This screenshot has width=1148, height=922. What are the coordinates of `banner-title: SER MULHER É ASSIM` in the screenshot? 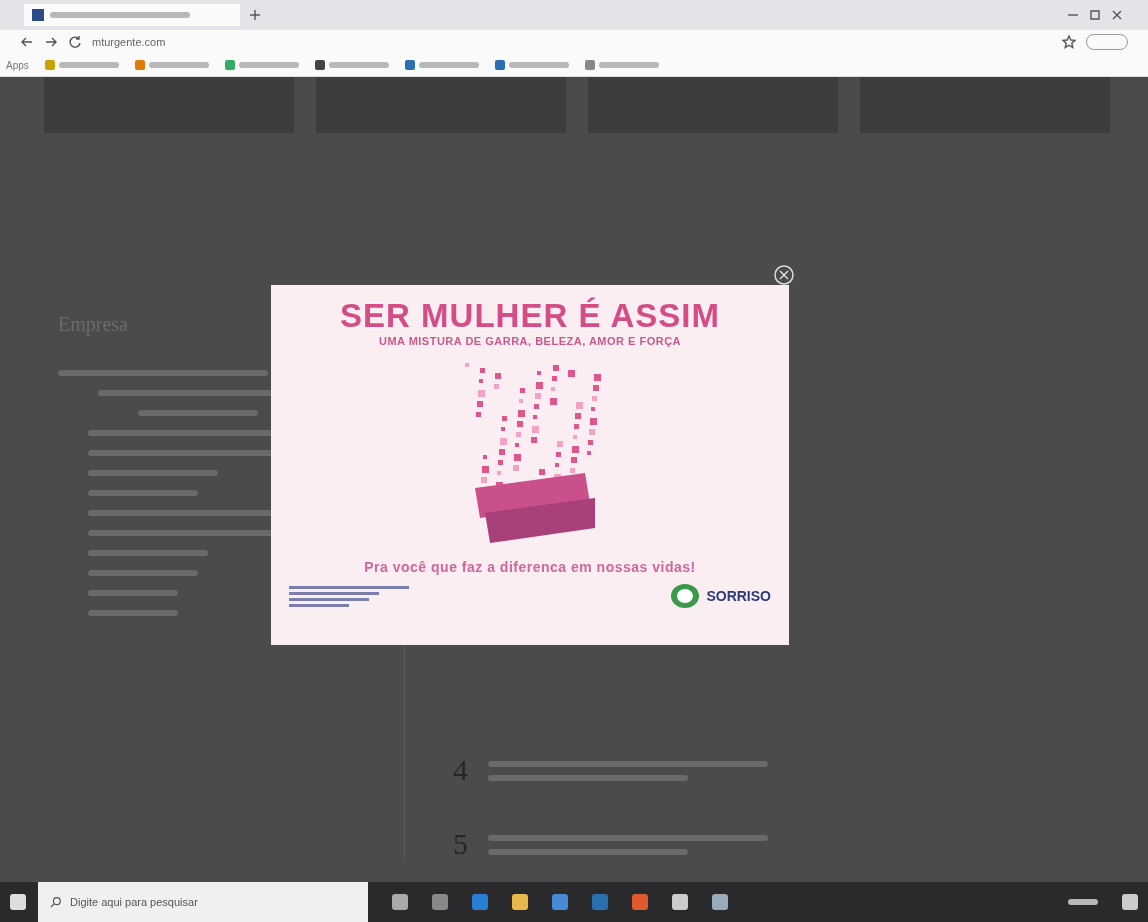 It's located at (530, 316).